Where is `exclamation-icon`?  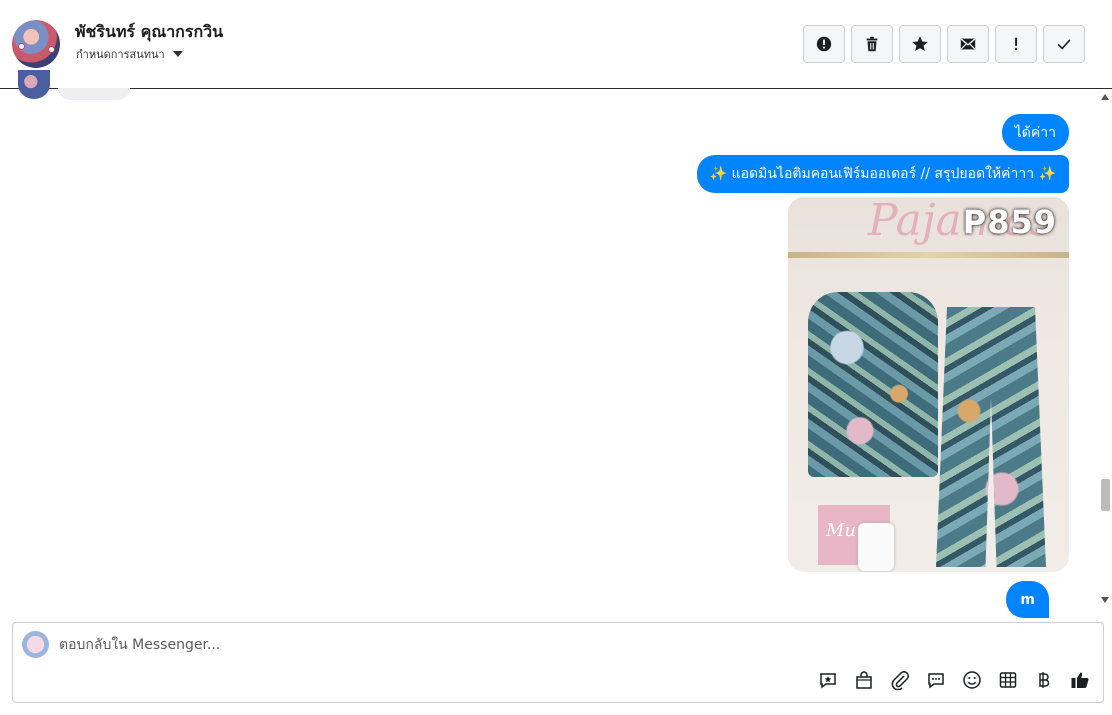 exclamation-icon is located at coordinates (1016, 44).